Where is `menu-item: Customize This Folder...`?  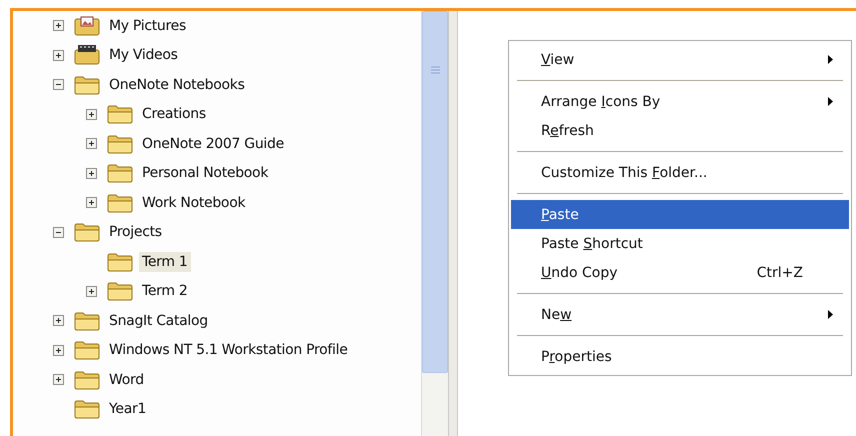 menu-item: Customize This Folder... is located at coordinates (680, 172).